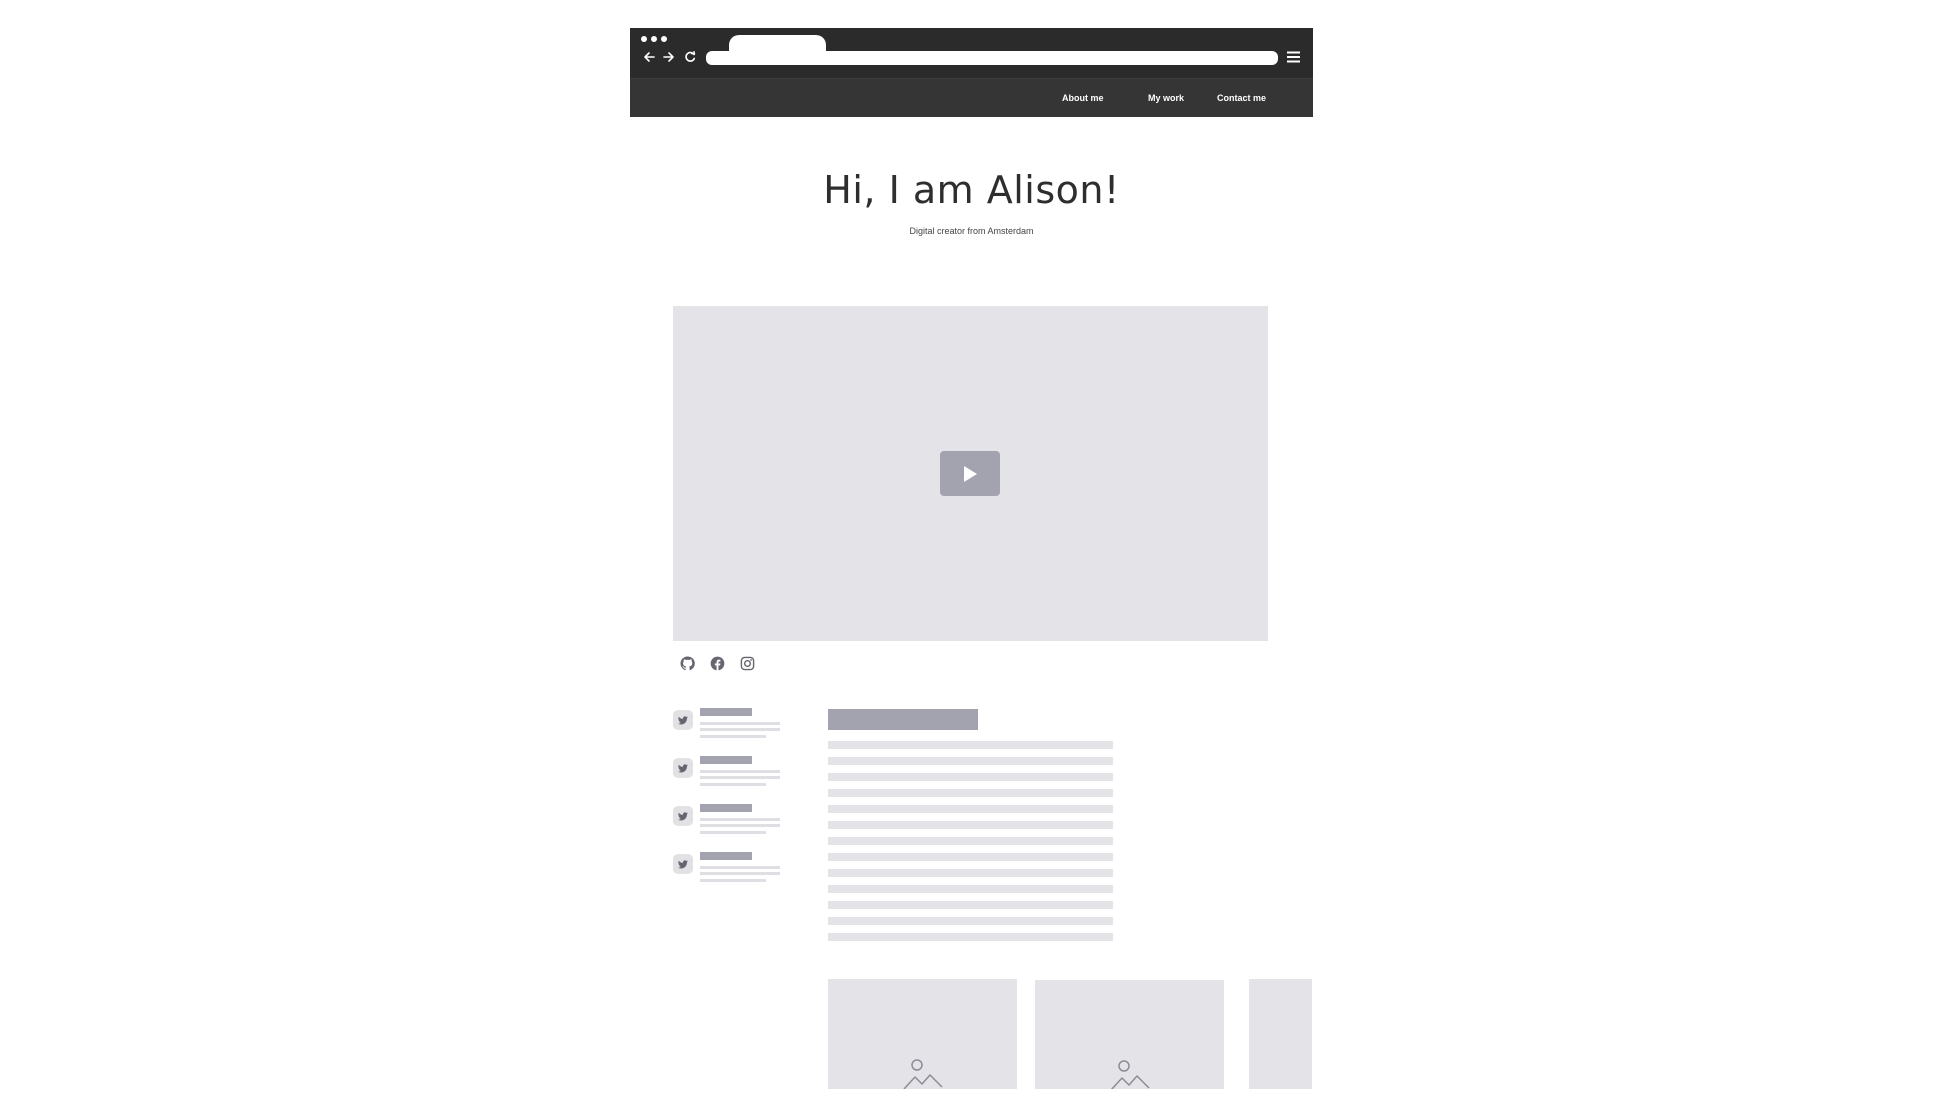 The width and height of the screenshot is (1940, 1120). I want to click on browser-window: About me My work Contact me, so click(971, 72).